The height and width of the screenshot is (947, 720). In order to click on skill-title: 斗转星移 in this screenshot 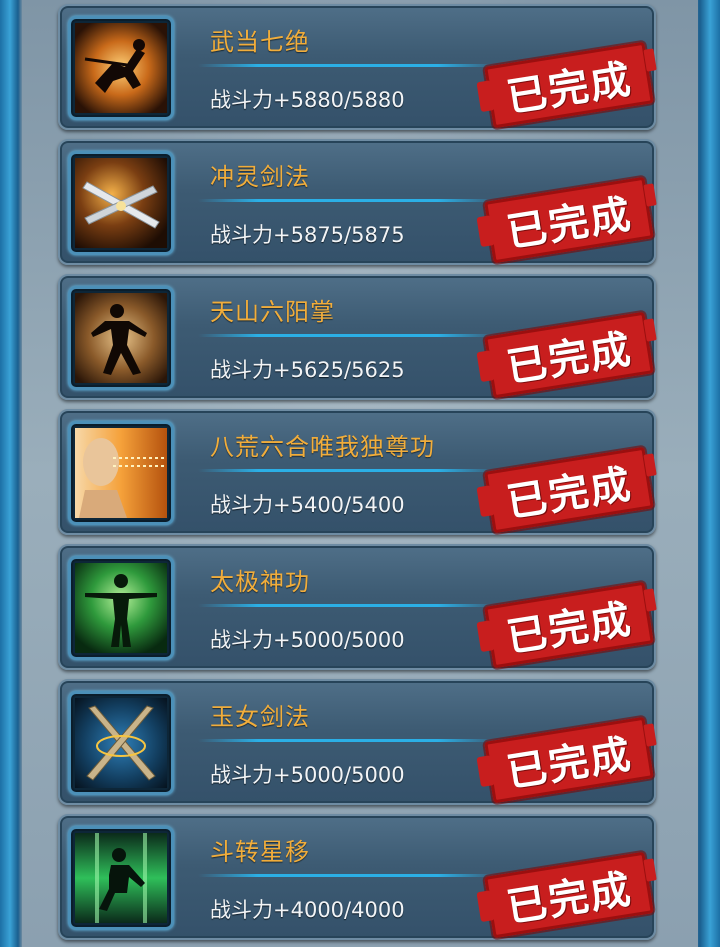, I will do `click(260, 852)`.